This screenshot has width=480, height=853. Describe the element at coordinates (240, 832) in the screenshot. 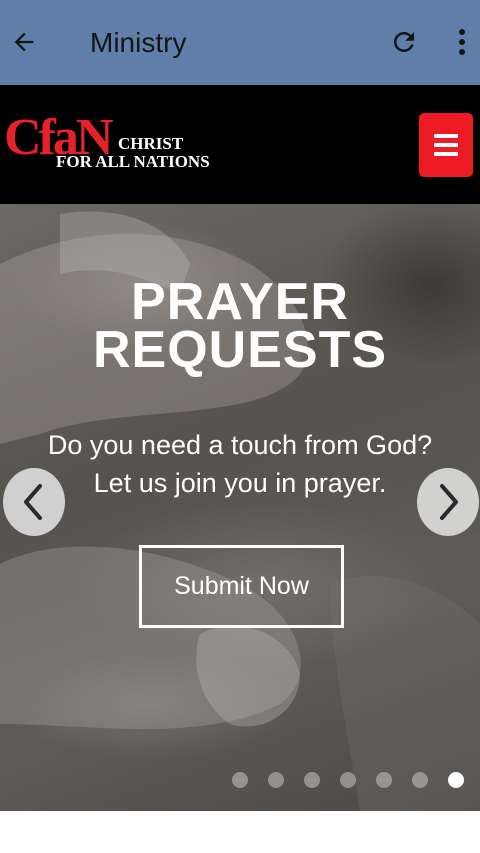

I see `page-content-area` at that location.